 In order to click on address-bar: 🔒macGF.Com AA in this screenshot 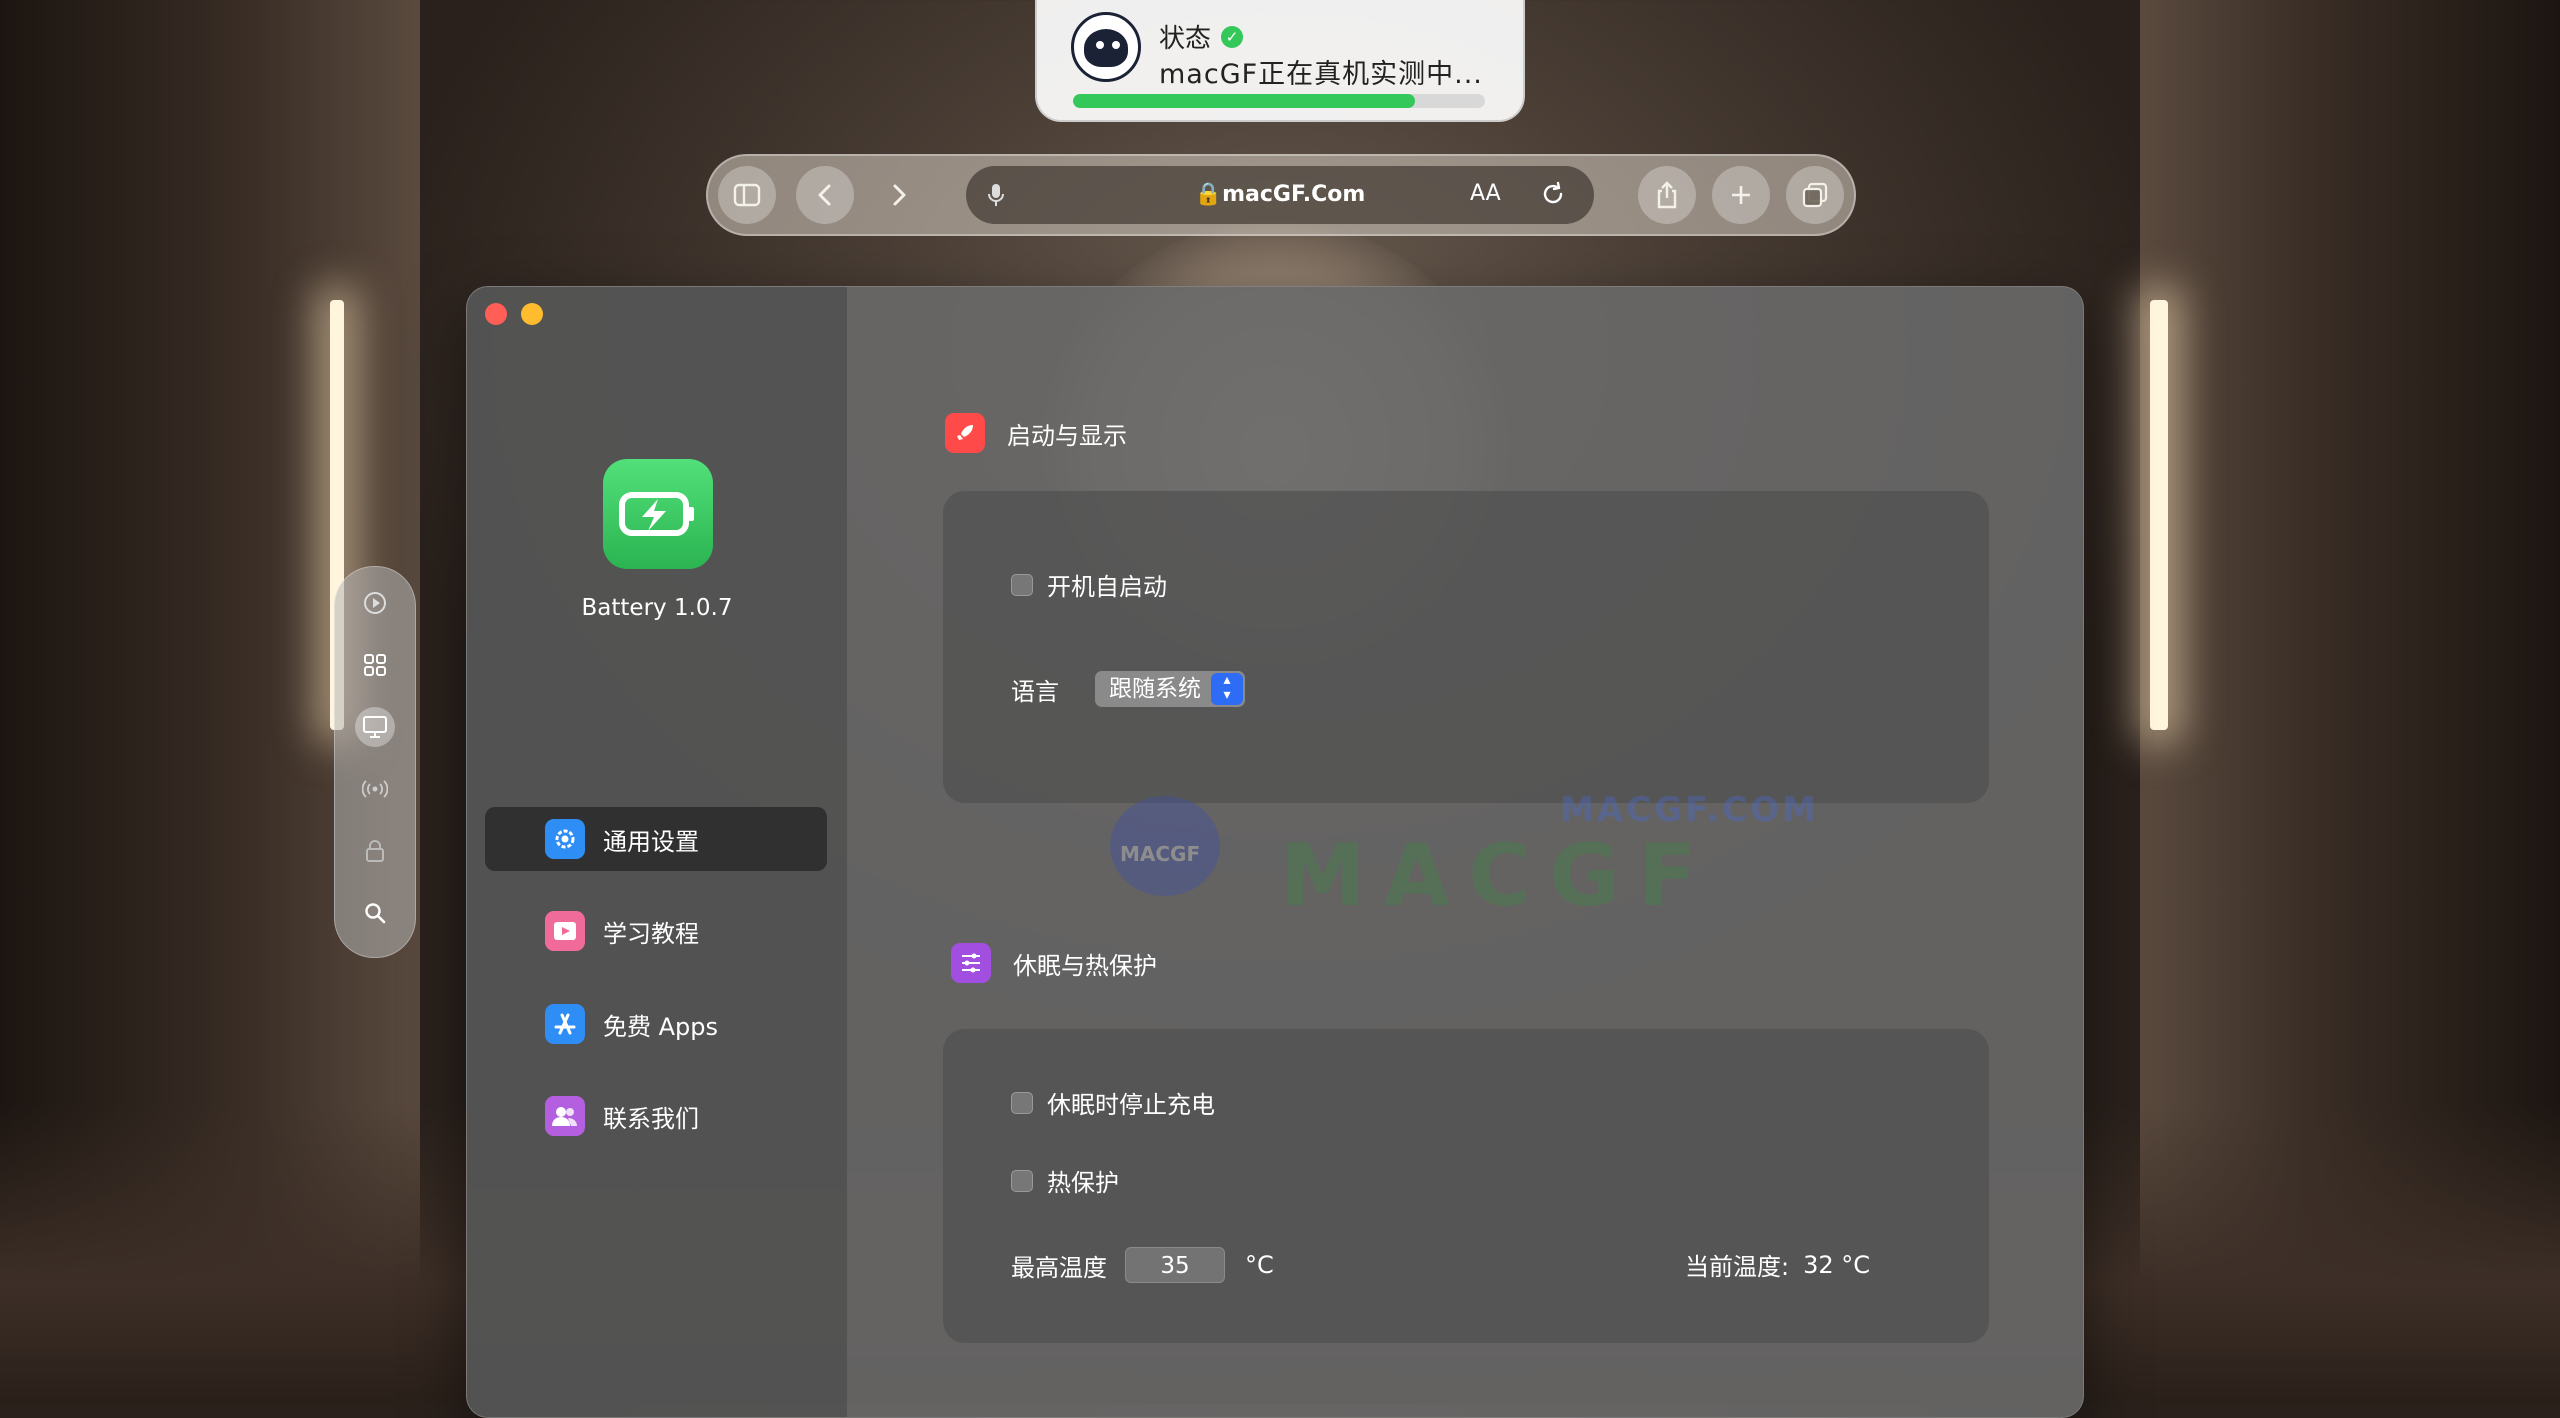, I will do `click(1280, 195)`.